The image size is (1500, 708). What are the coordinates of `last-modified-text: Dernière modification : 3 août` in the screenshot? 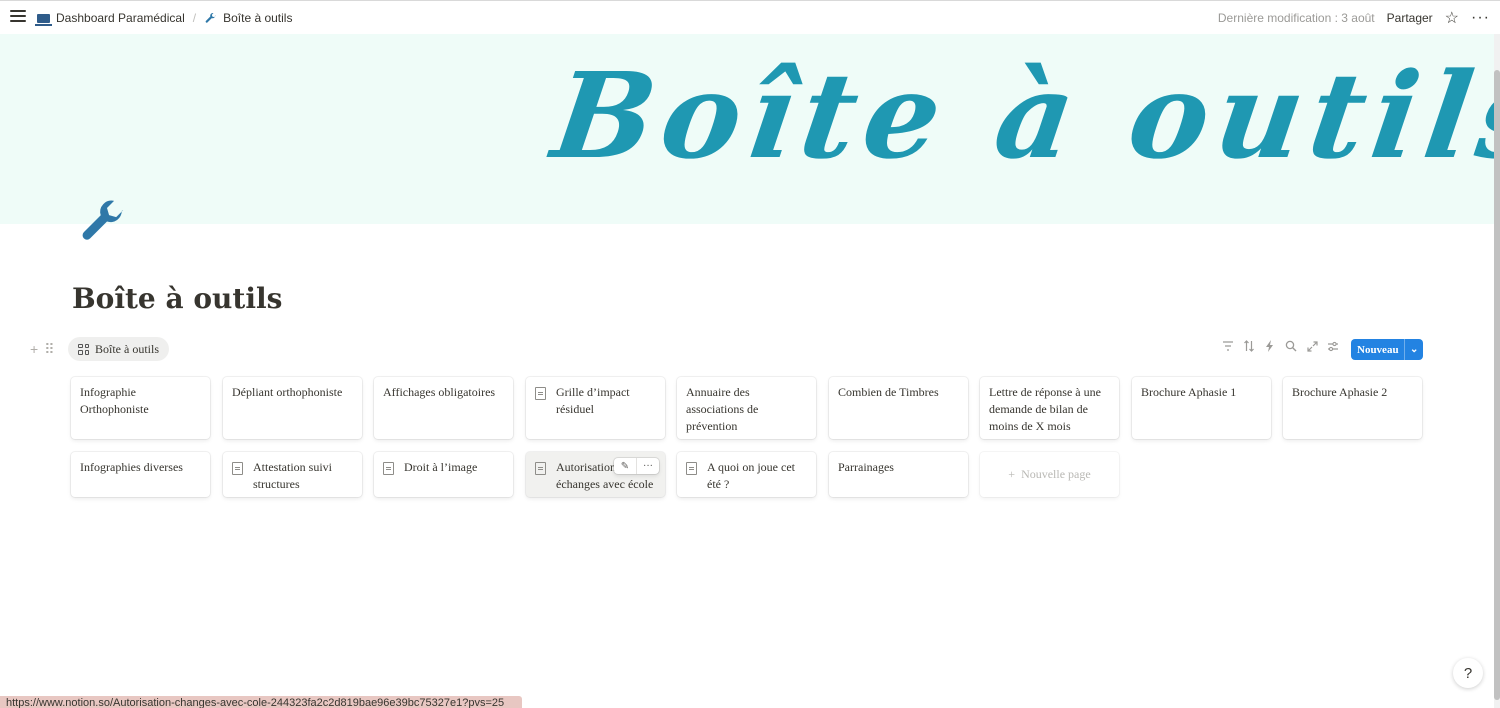 It's located at (1296, 18).